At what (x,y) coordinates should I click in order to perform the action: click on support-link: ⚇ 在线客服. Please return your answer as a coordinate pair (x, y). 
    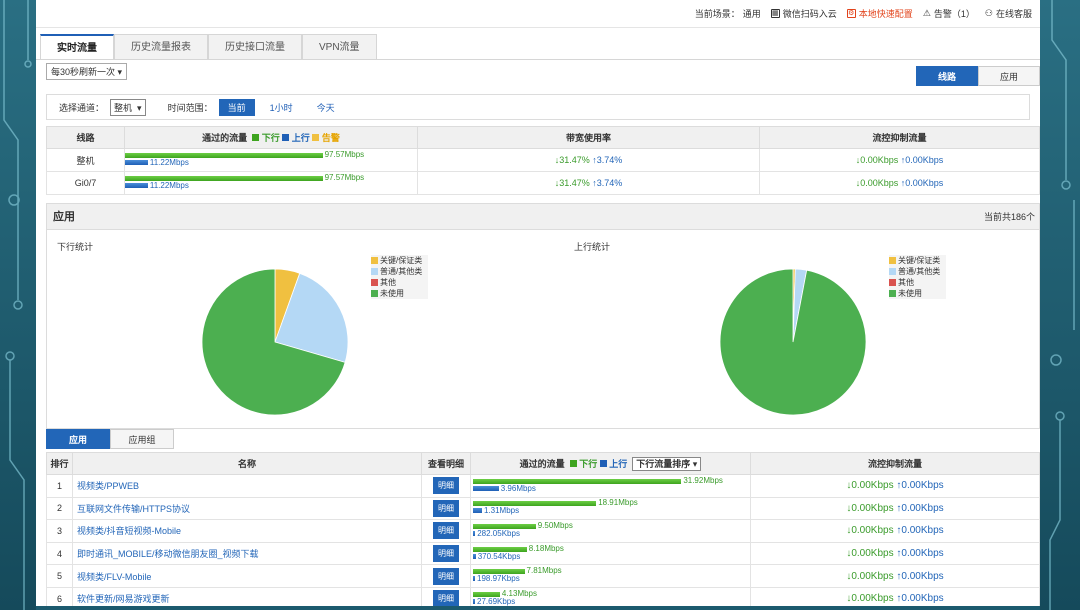
    Looking at the image, I should click on (1008, 13).